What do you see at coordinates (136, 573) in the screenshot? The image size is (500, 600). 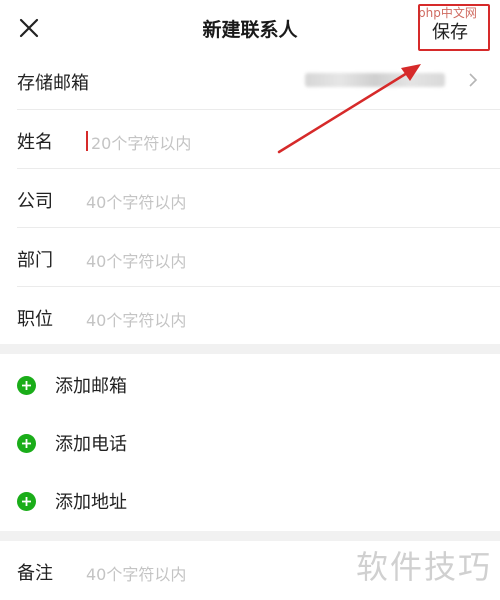 I see `note-input: 40个字符以内` at bounding box center [136, 573].